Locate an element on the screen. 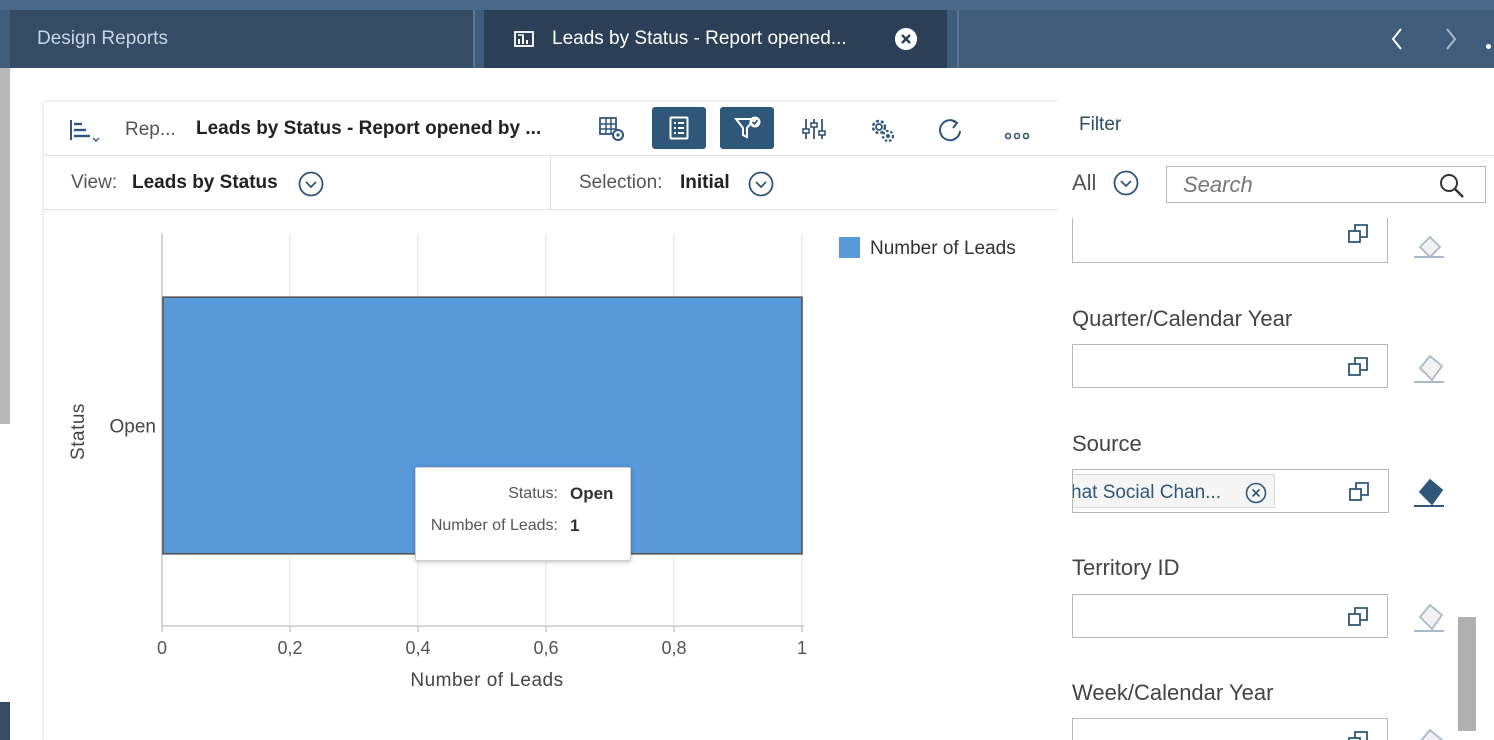  filter-field-label: Territory ID is located at coordinates (1126, 567).